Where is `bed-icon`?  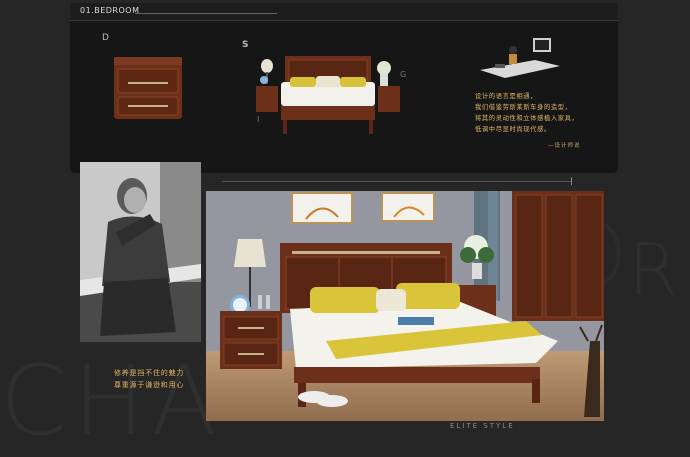 bed-icon is located at coordinates (328, 95).